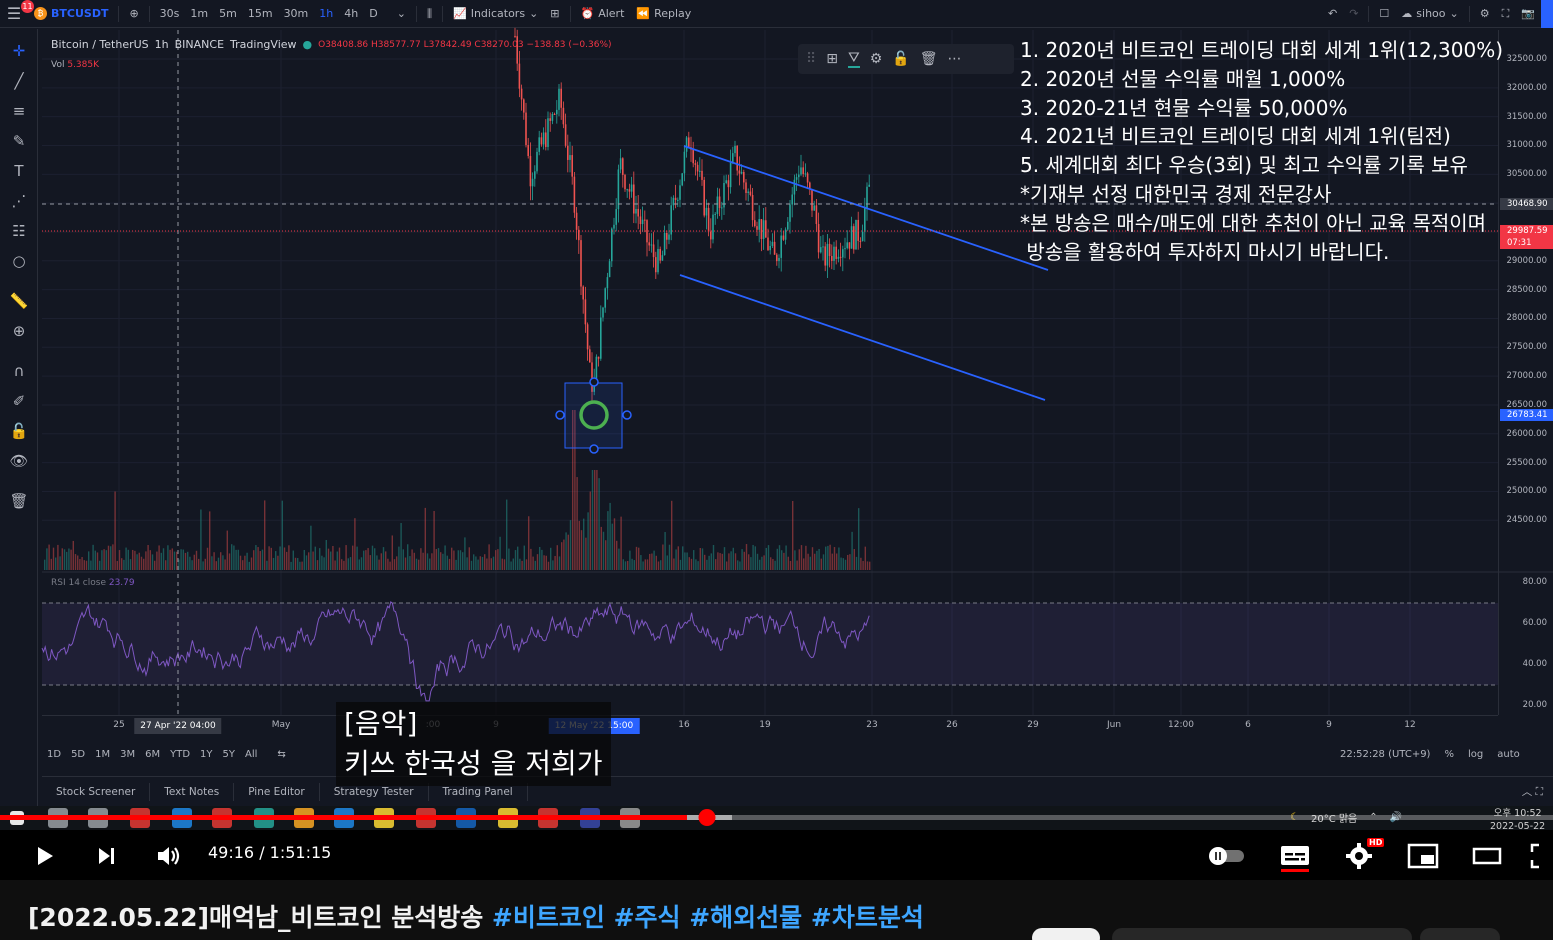  Describe the element at coordinates (1066, 934) in the screenshot. I see `subscribe-button` at that location.